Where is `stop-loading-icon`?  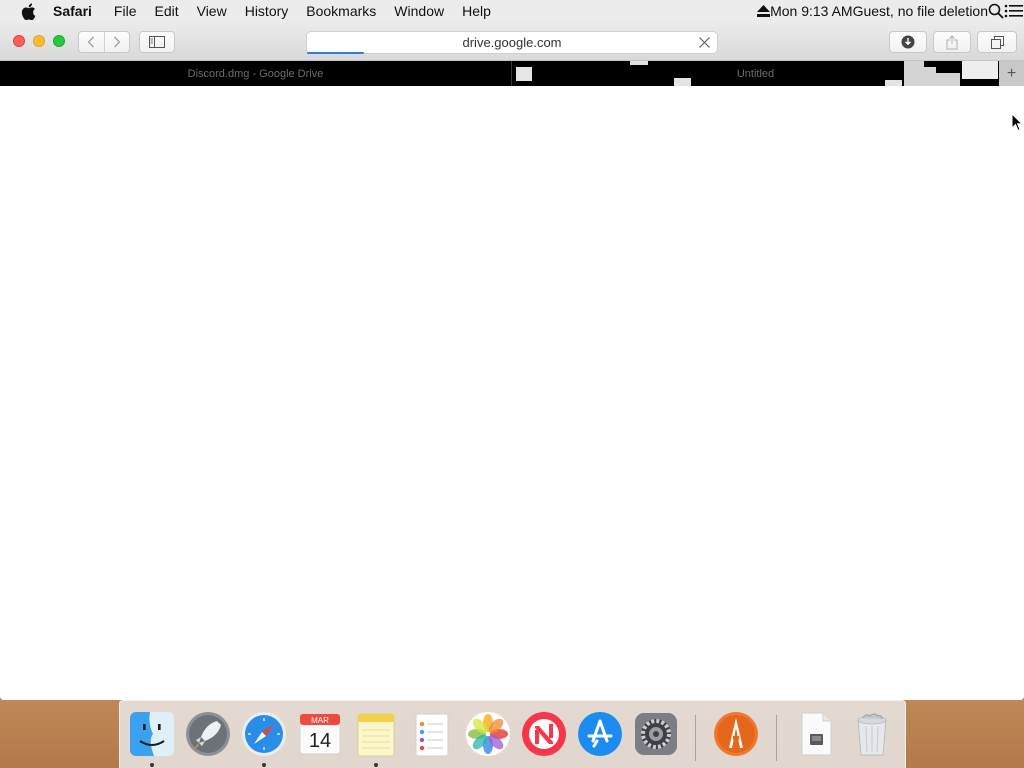
stop-loading-icon is located at coordinates (704, 42).